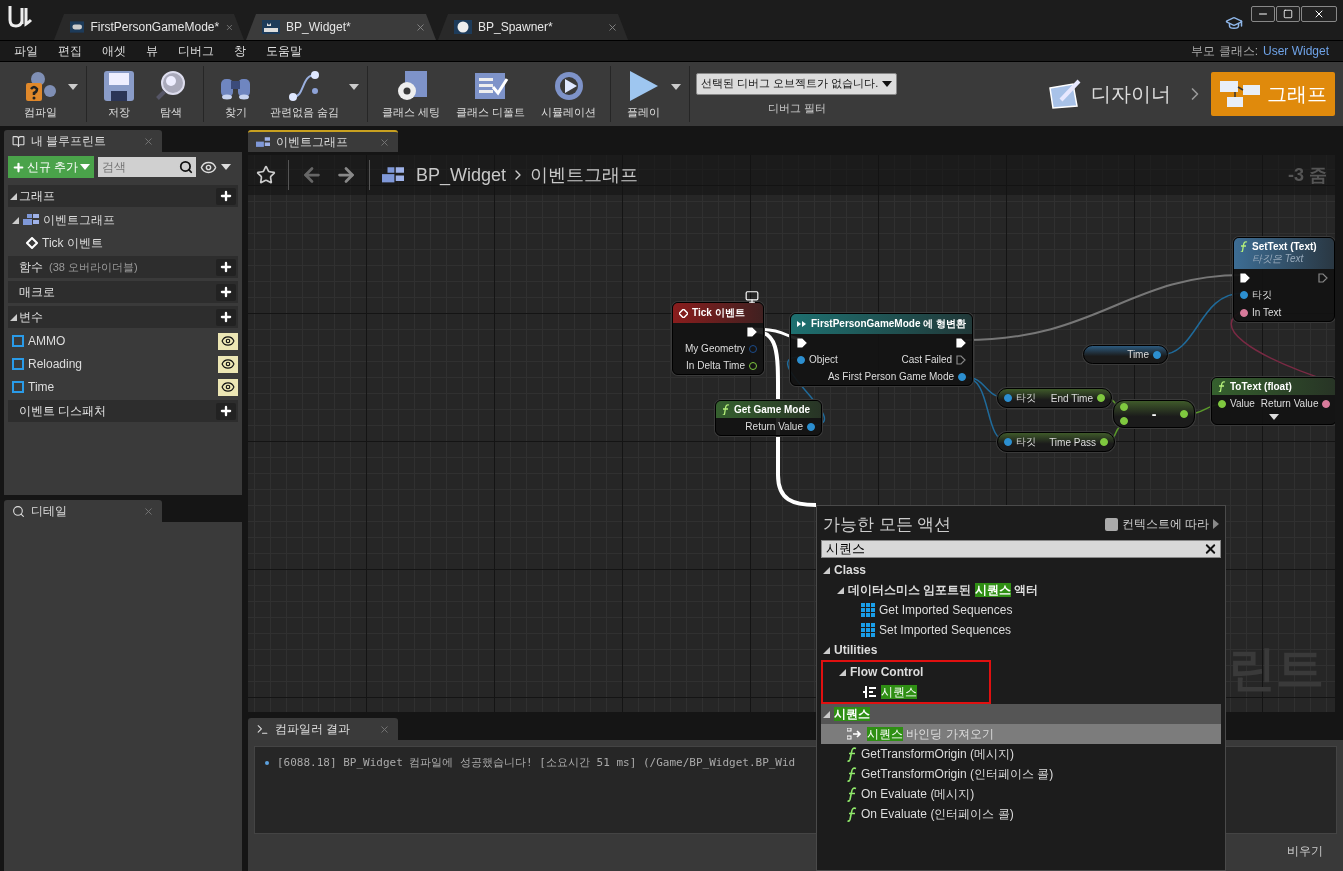 This screenshot has height=871, width=1343. What do you see at coordinates (1021, 794) in the screenshot?
I see `action-item: On Evaluate (메시지)` at bounding box center [1021, 794].